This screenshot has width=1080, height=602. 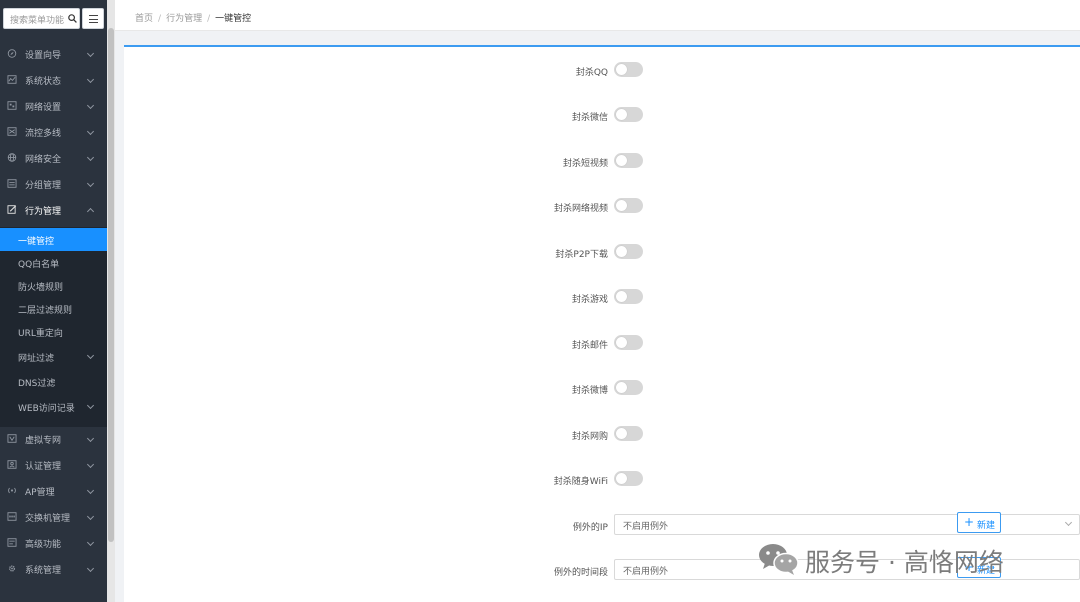 What do you see at coordinates (646, 527) in the screenshot?
I see `exception-ip-value: 不启用例外` at bounding box center [646, 527].